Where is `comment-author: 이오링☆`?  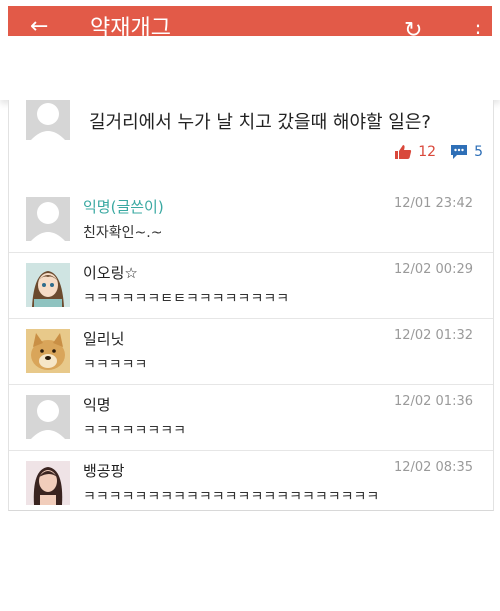
comment-author: 이오링☆ is located at coordinates (110, 273).